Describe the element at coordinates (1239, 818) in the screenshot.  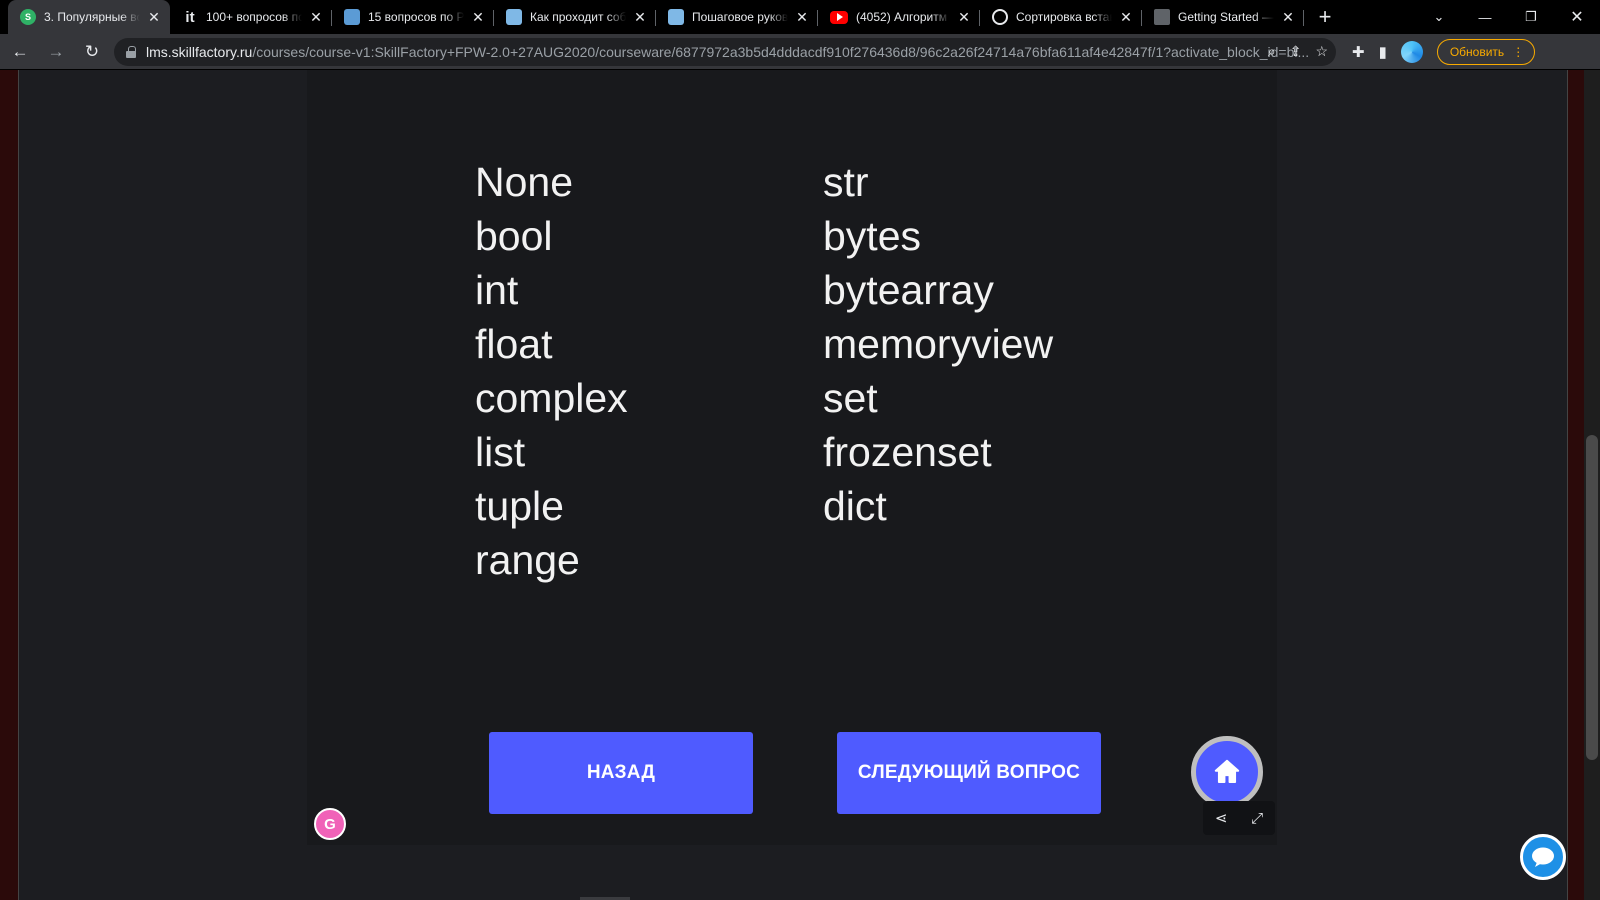
I see `slide-tools: ⋖ ⤢` at that location.